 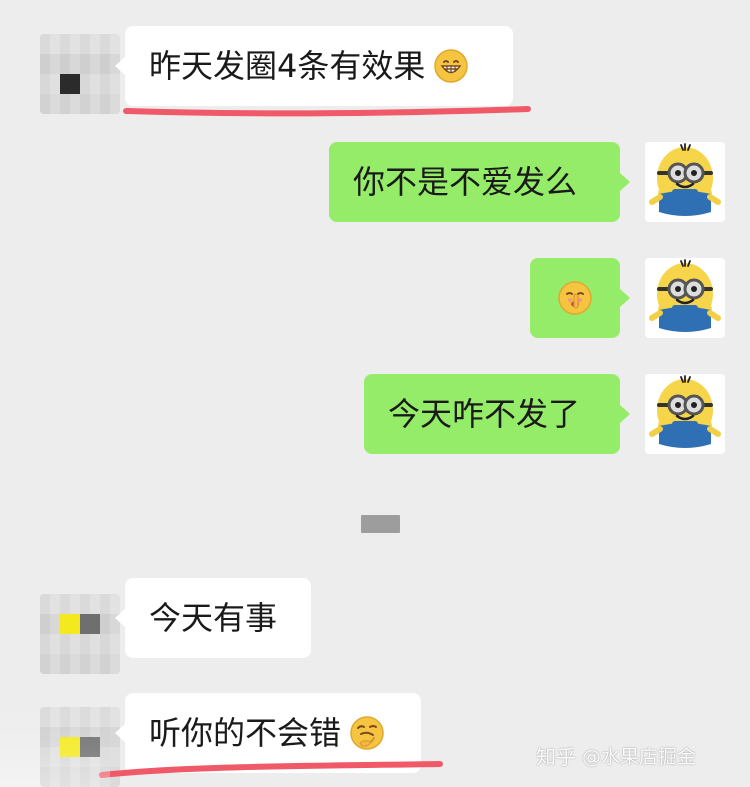 I want to click on watermark-brand: 知乎, so click(x=556, y=756).